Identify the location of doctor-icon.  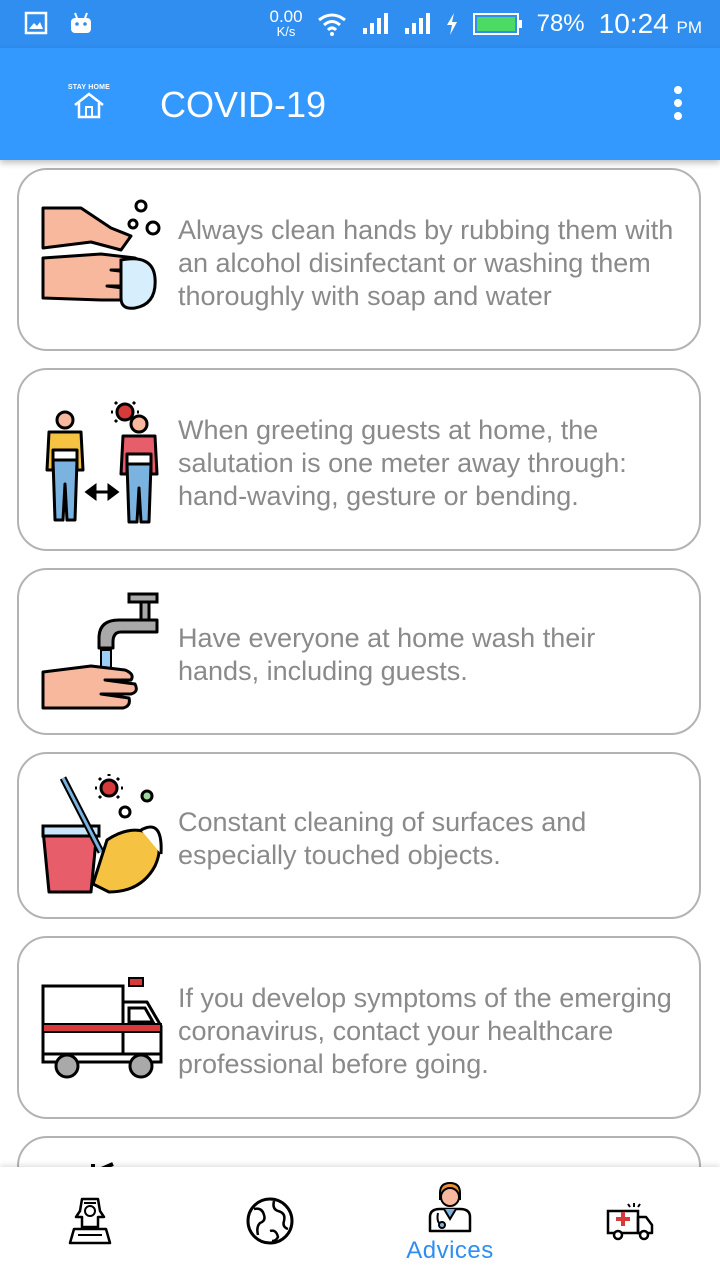
(450, 1207).